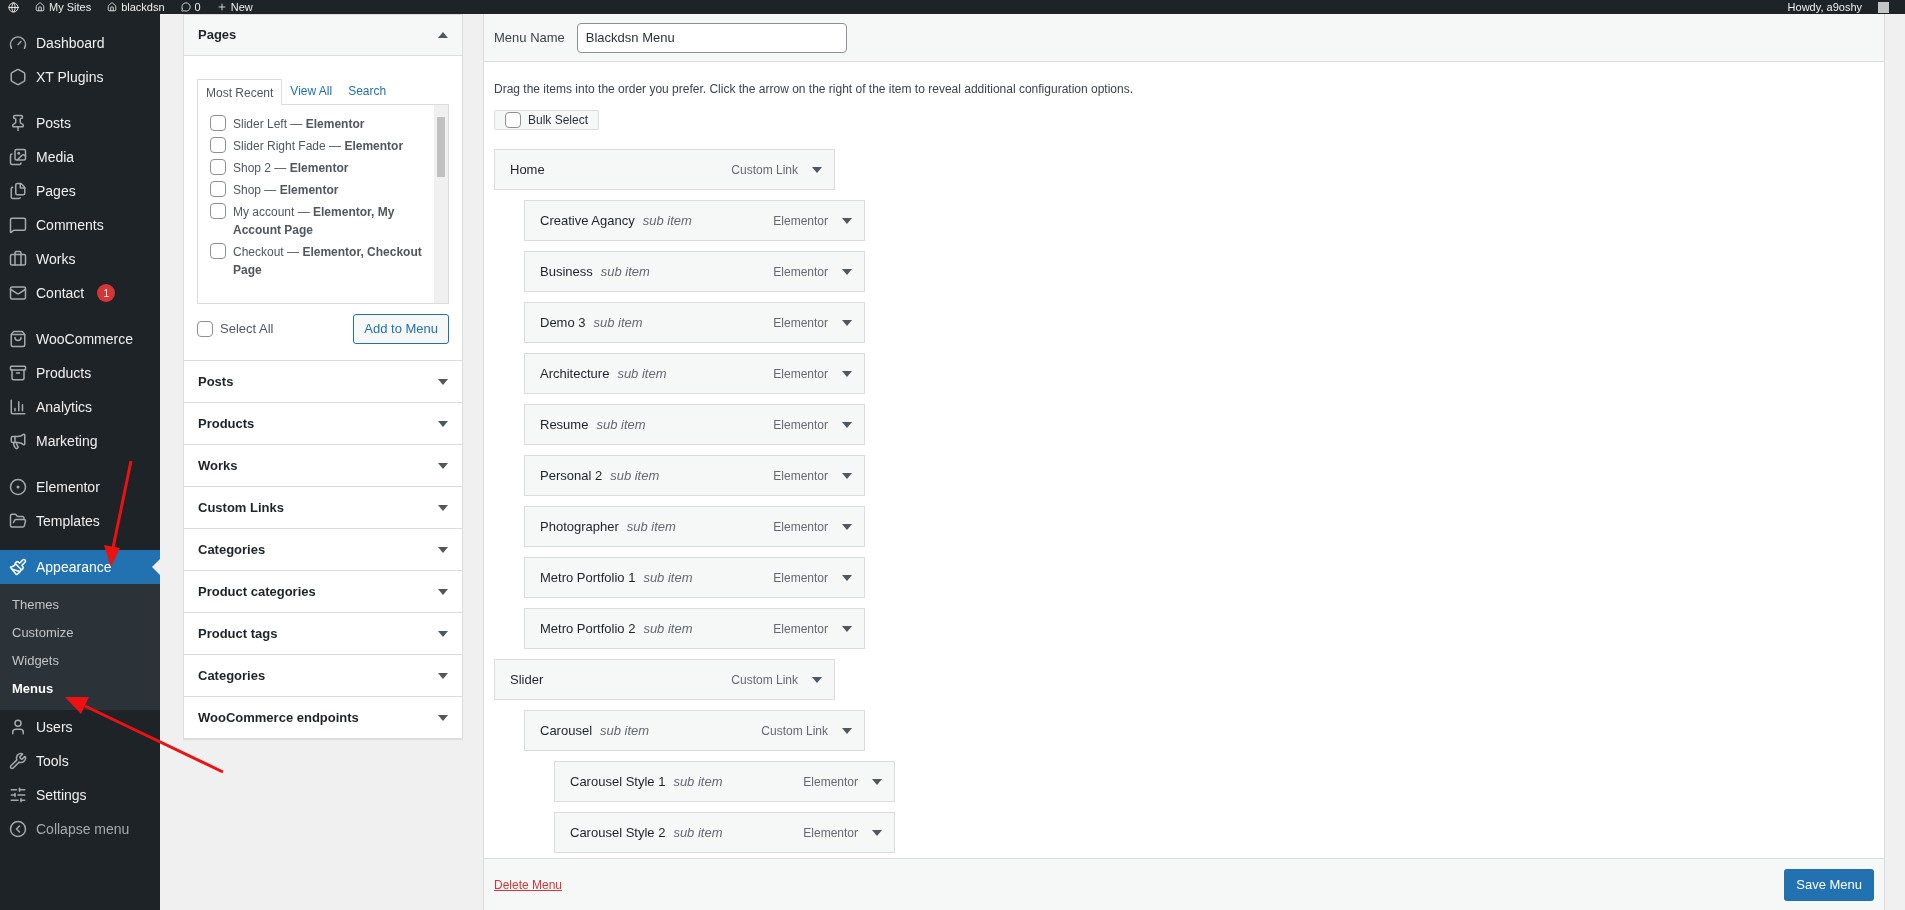  What do you see at coordinates (401, 329) in the screenshot?
I see `add-to-menu-button: Add to Menu` at bounding box center [401, 329].